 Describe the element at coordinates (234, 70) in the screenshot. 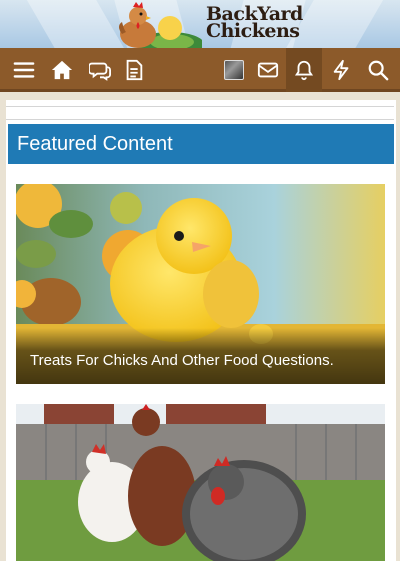

I see `avatar` at that location.